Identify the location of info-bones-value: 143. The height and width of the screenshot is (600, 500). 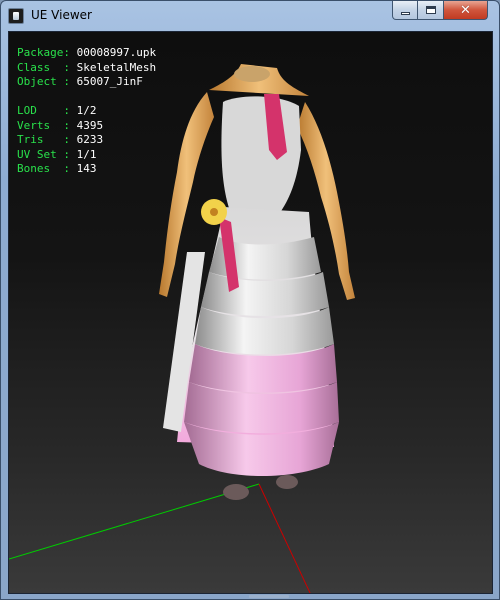
(86, 168).